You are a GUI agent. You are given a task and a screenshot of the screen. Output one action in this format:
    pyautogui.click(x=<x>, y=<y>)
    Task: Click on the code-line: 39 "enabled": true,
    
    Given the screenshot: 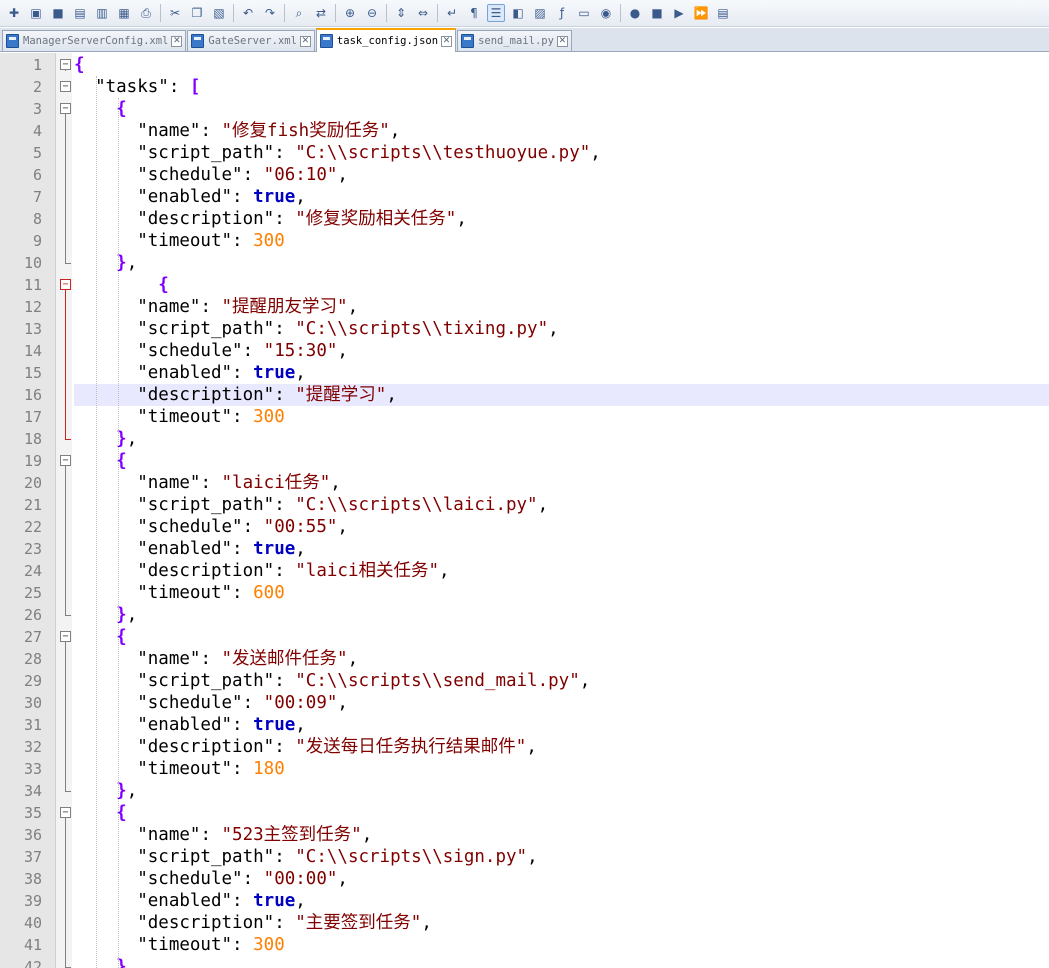 What is the action you would take?
    pyautogui.click(x=524, y=901)
    